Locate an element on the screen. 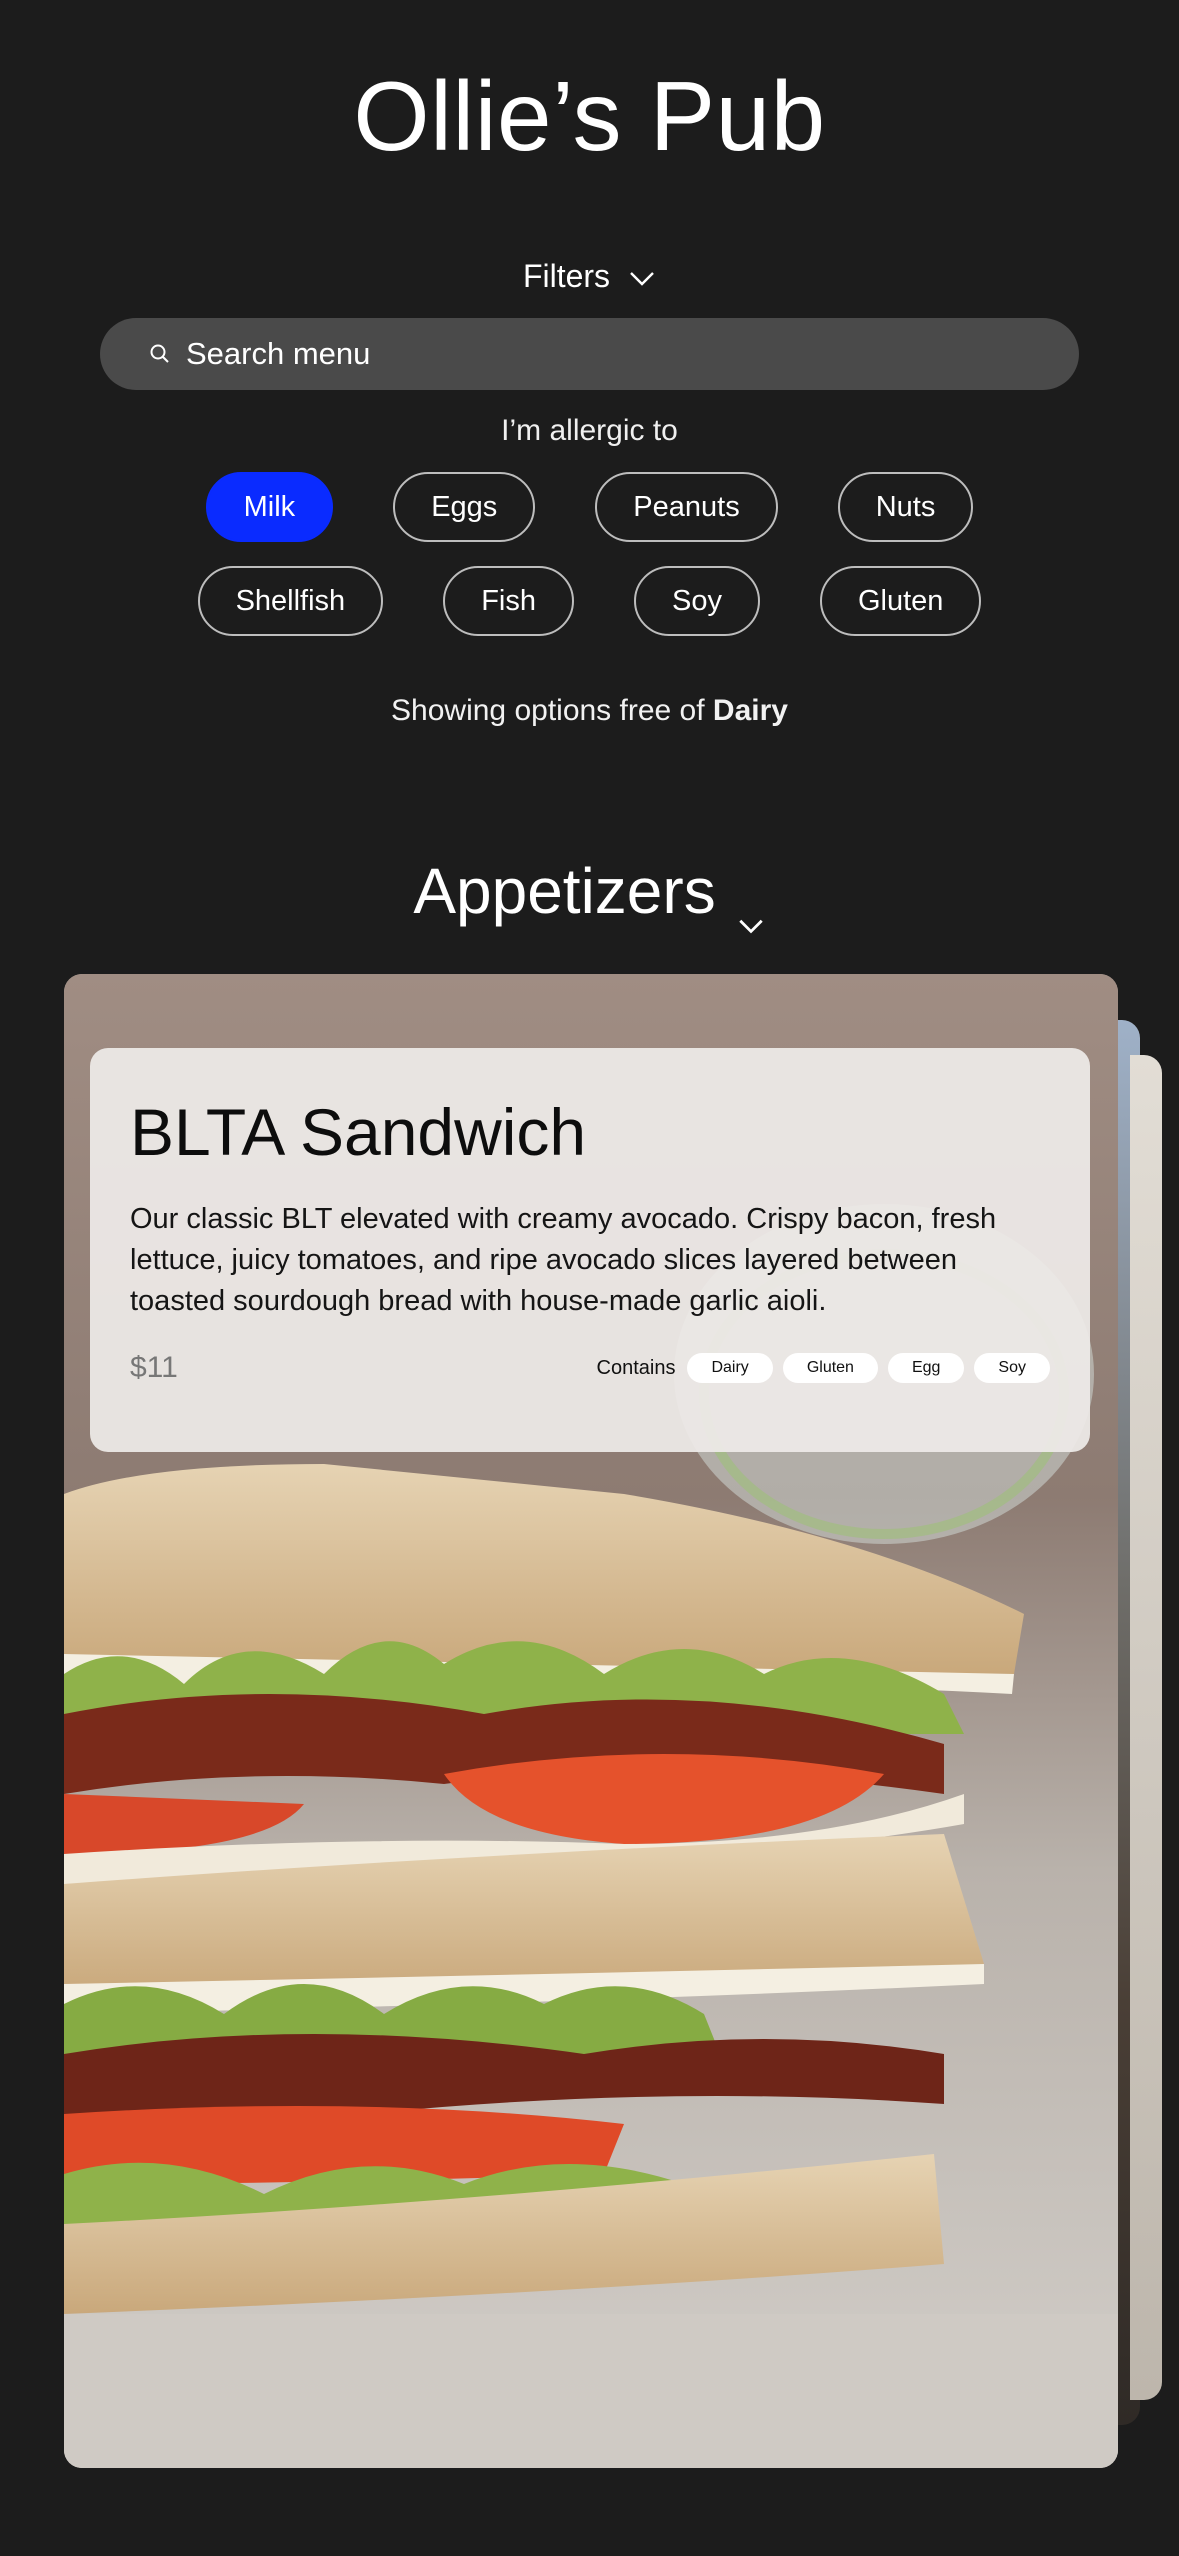 The height and width of the screenshot is (2556, 1179). allergen-chips-row-2: Shellfish Fish Soy Gluten is located at coordinates (589, 601).